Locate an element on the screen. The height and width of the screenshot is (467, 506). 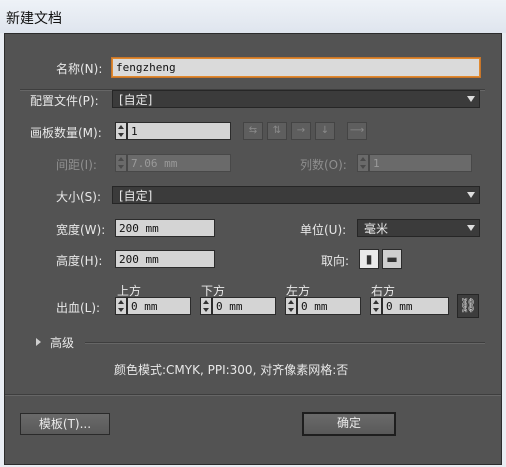
arrange-by-column-icon: ↓ is located at coordinates (325, 131).